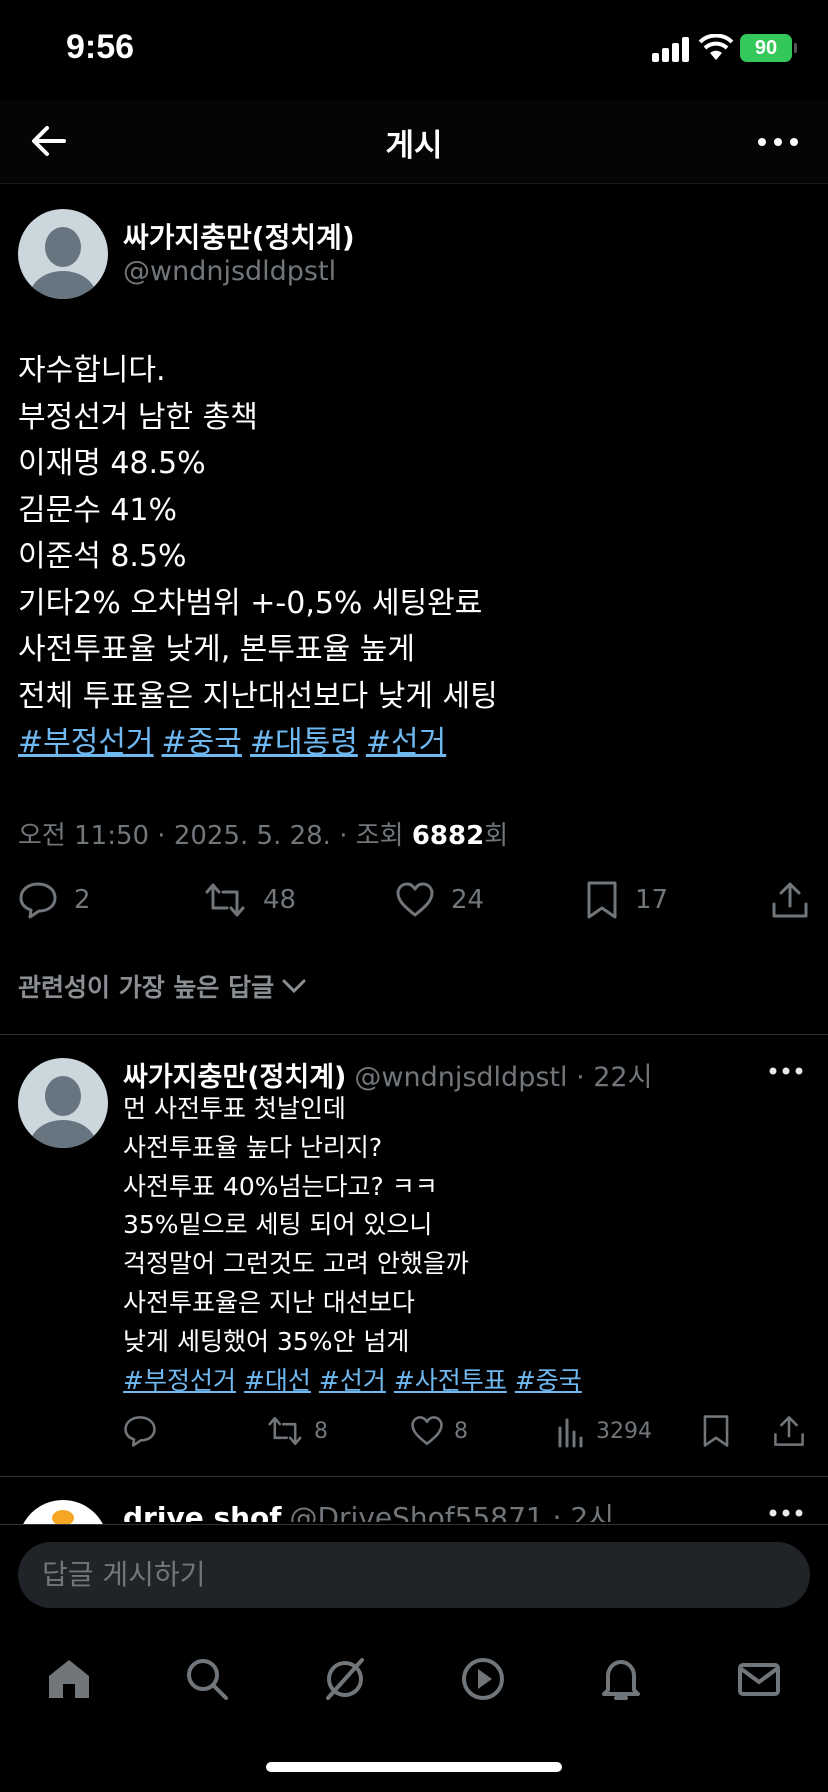 This screenshot has width=828, height=1792. I want to click on sort-label: 관련성이 가장 높은 답글, so click(146, 987).